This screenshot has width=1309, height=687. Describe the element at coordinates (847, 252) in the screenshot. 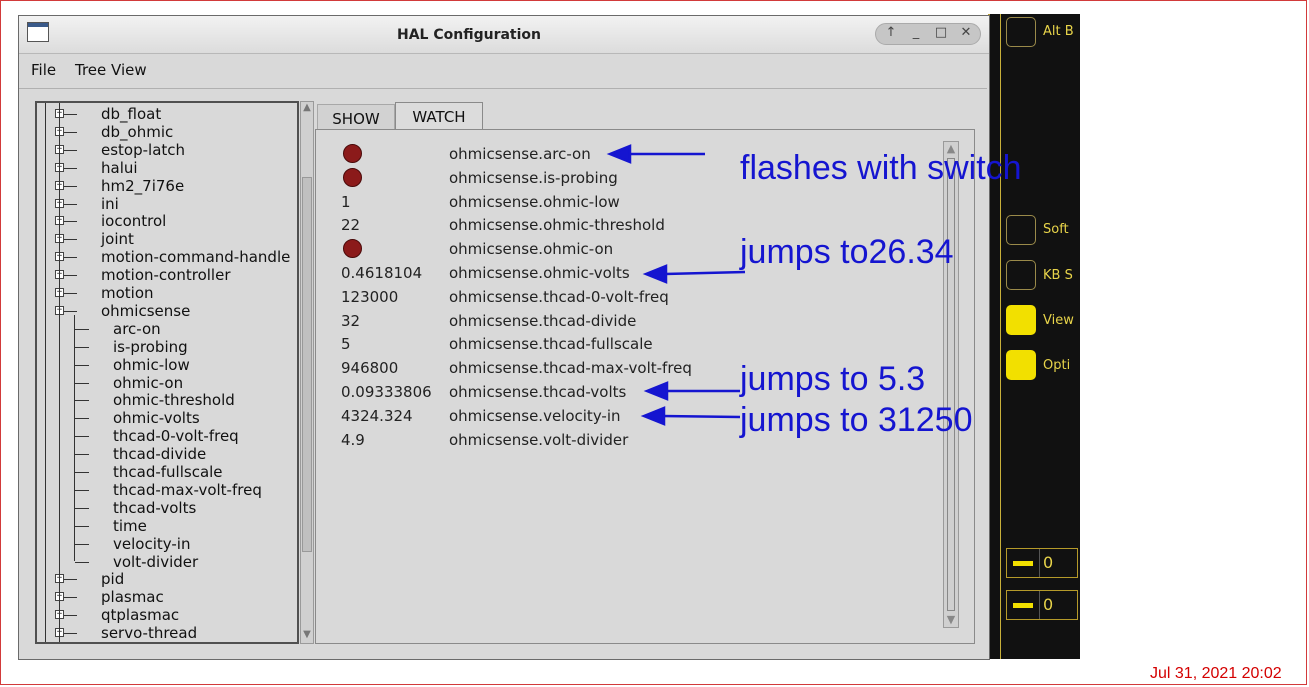

I see `annotation-ohmic-volts: jumps to26.34` at that location.